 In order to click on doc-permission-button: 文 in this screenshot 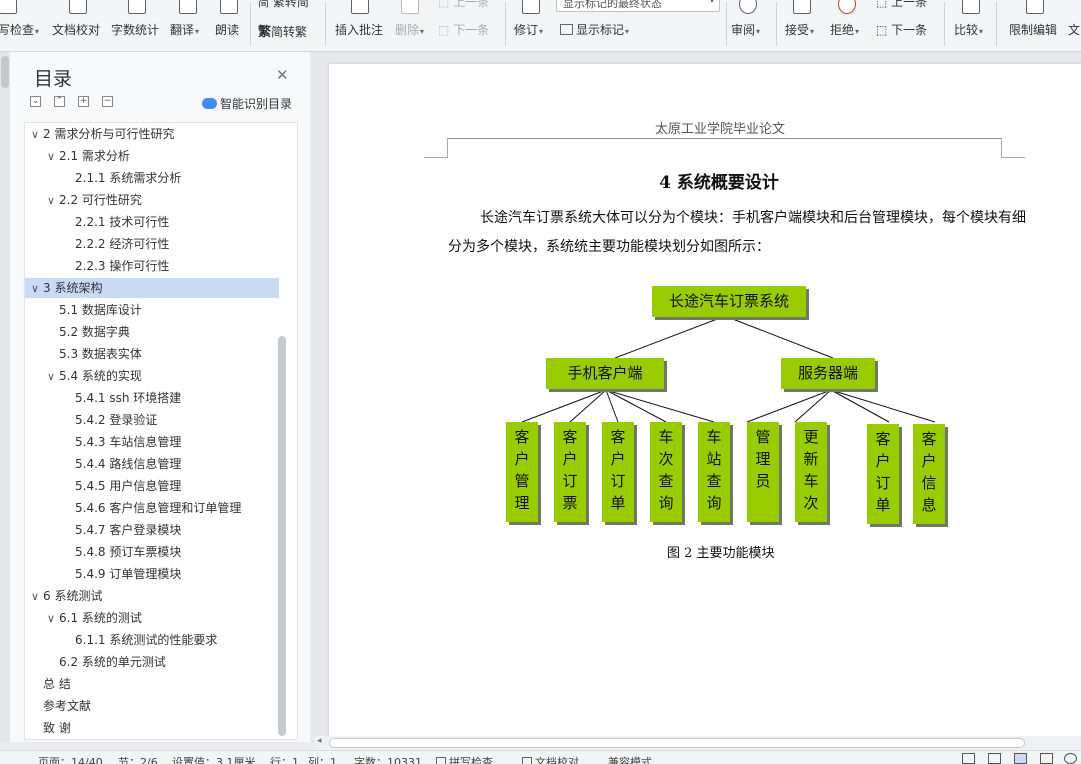, I will do `click(1074, 25)`.